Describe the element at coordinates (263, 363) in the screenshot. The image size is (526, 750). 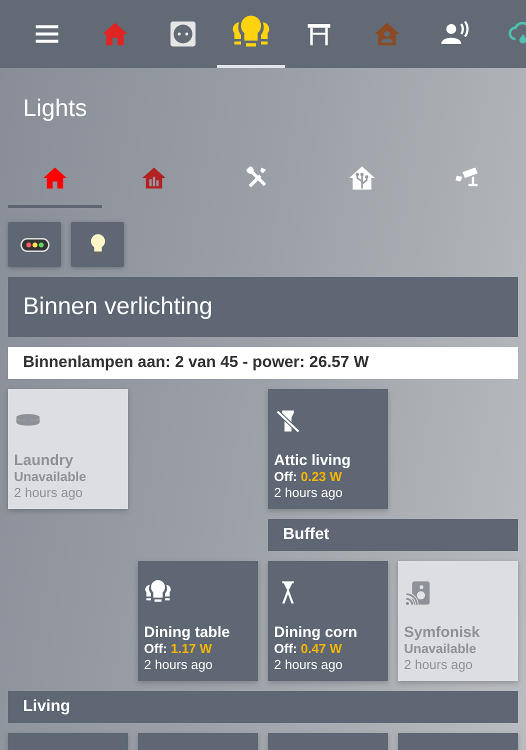
I see `summary-banner: Binnenlampen aan: 2 van 45 - power: 26.57 W` at that location.